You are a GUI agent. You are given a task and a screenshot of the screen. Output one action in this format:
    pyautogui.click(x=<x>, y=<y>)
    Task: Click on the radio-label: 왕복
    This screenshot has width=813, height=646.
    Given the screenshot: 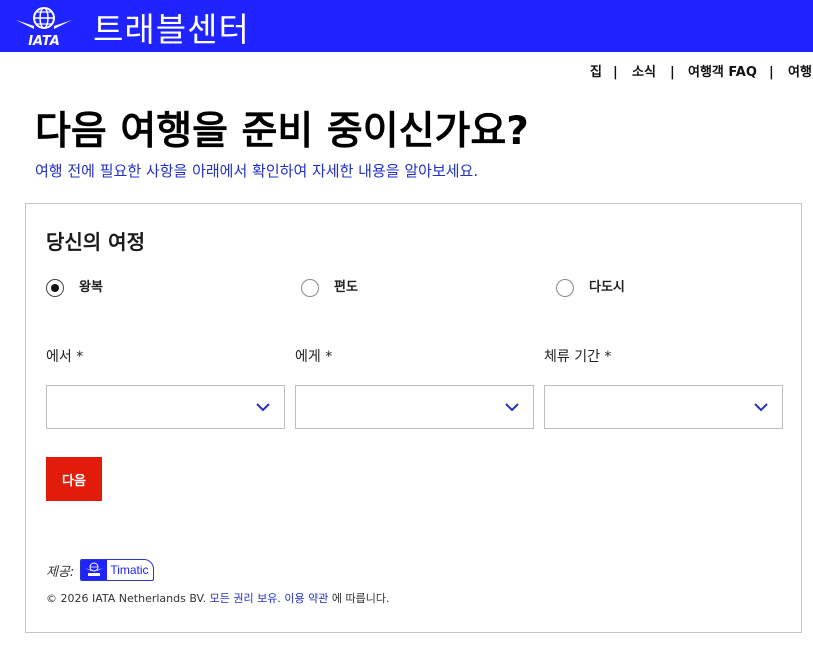 What is the action you would take?
    pyautogui.click(x=91, y=287)
    